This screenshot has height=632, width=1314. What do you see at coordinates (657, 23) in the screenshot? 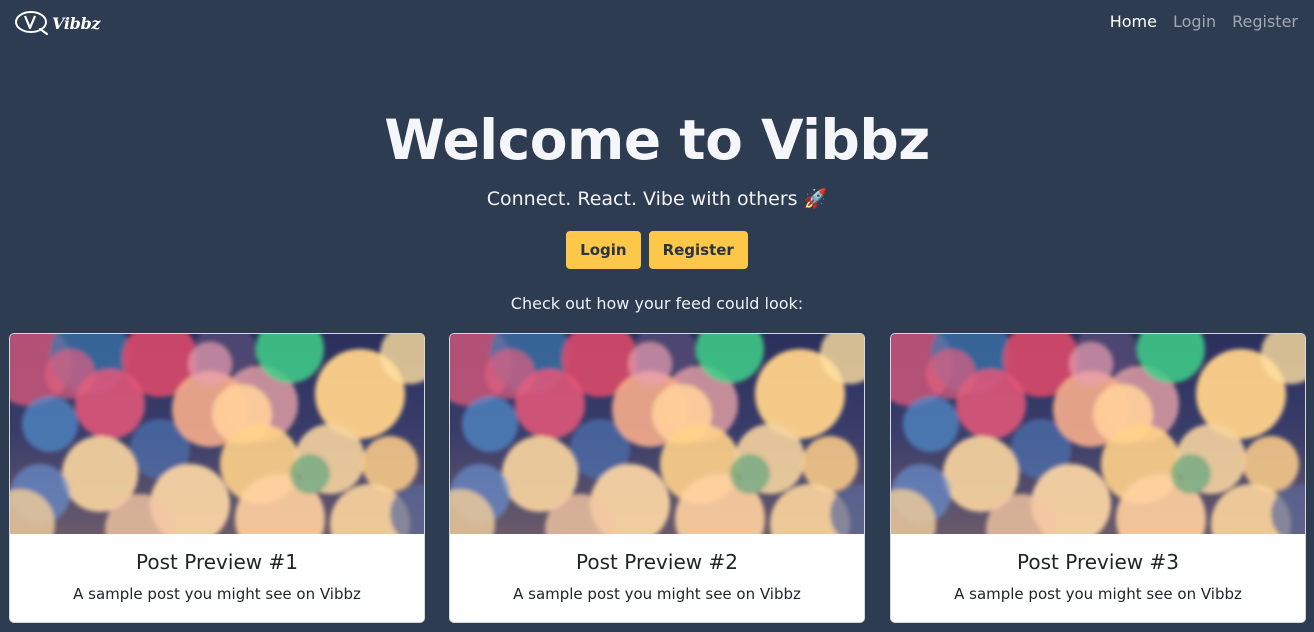
I see `navbar: Vibbz Home Login Register` at bounding box center [657, 23].